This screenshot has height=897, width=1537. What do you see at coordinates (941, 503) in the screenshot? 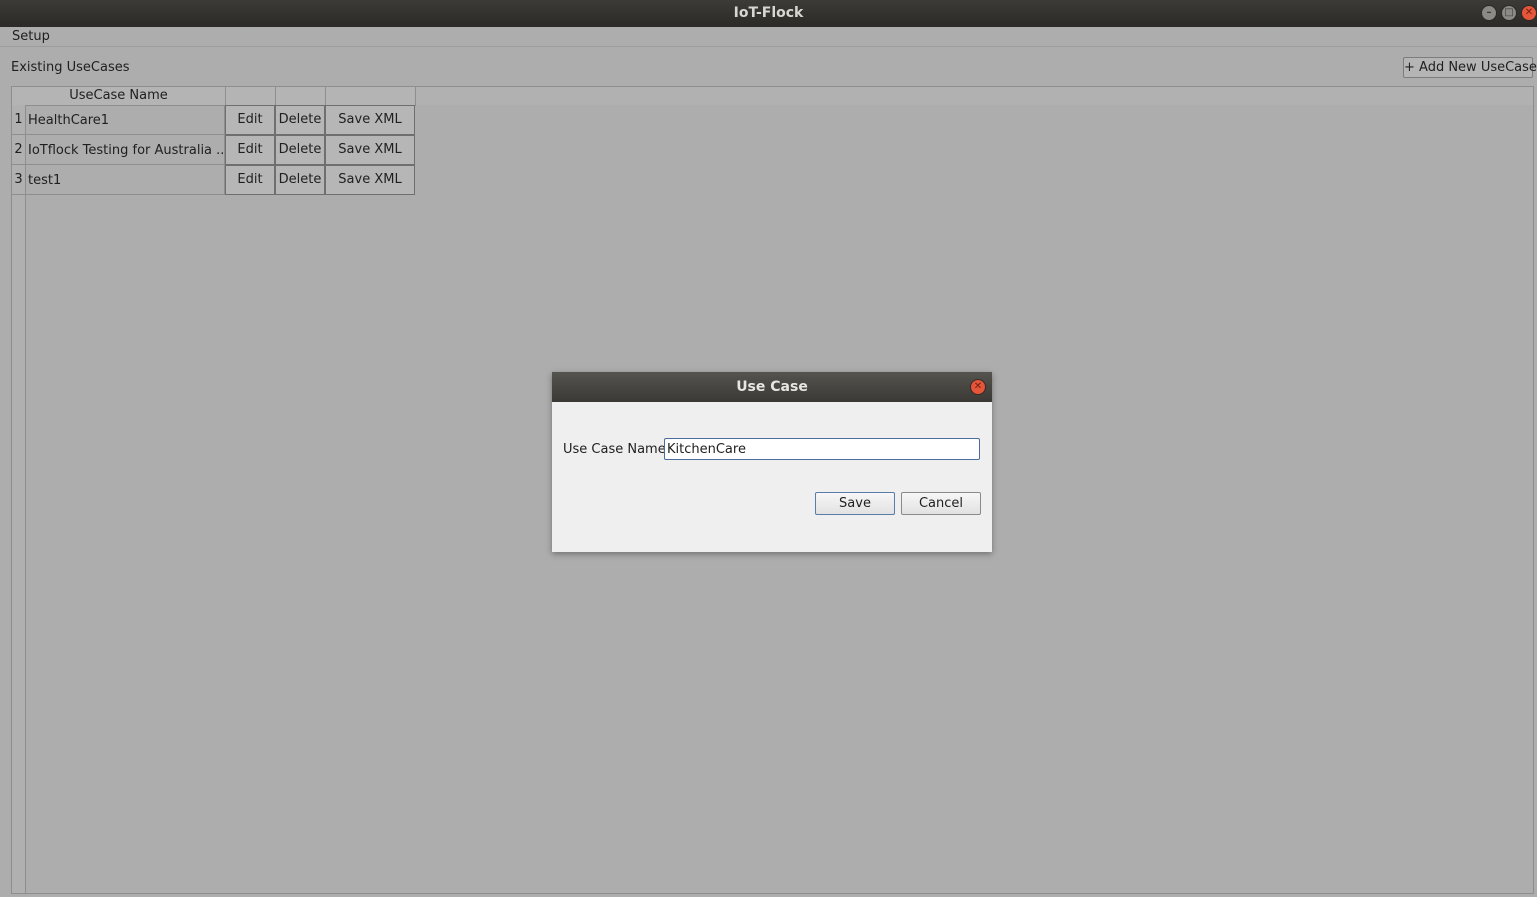
I see `cancel-button: Cancel` at bounding box center [941, 503].